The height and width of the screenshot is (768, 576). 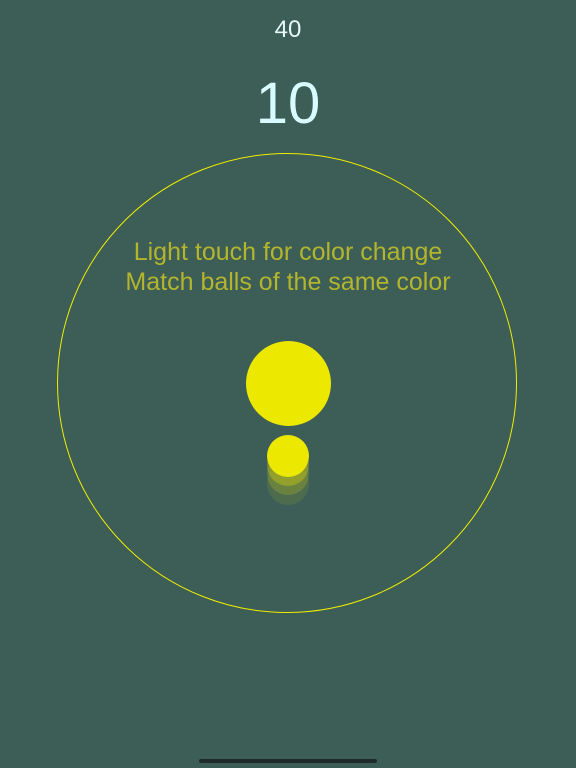 What do you see at coordinates (288, 282) in the screenshot?
I see `instruction-line-2: Match balls of the same color` at bounding box center [288, 282].